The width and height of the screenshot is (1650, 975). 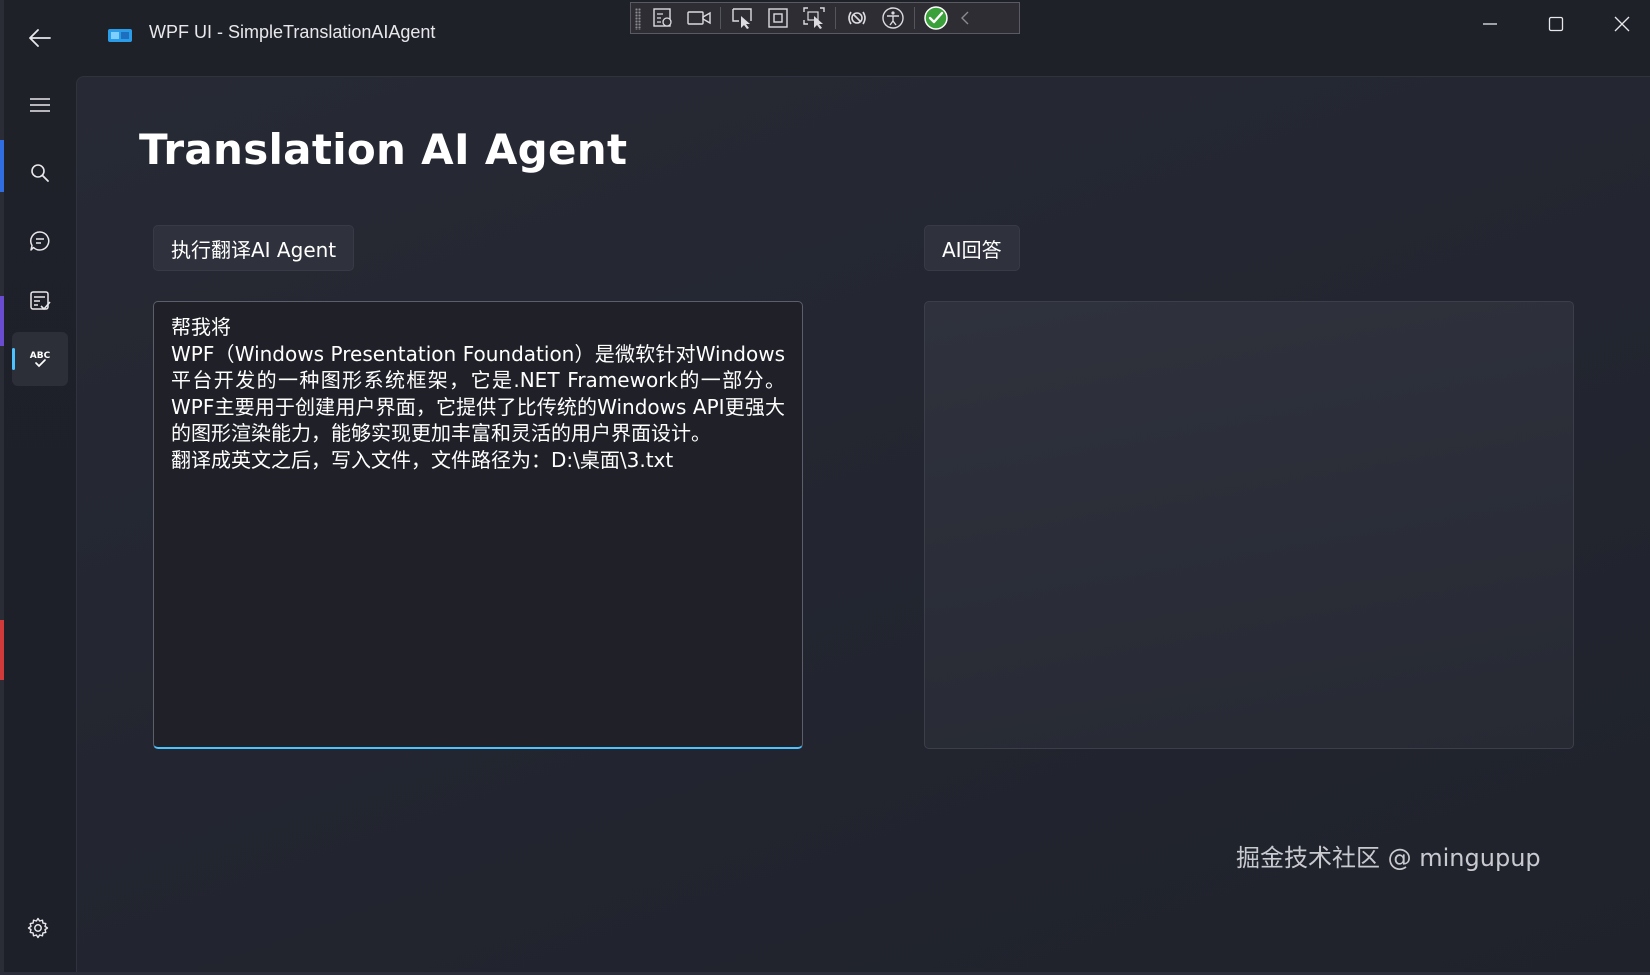 What do you see at coordinates (972, 248) in the screenshot?
I see `ai-answer-button: AI回答` at bounding box center [972, 248].